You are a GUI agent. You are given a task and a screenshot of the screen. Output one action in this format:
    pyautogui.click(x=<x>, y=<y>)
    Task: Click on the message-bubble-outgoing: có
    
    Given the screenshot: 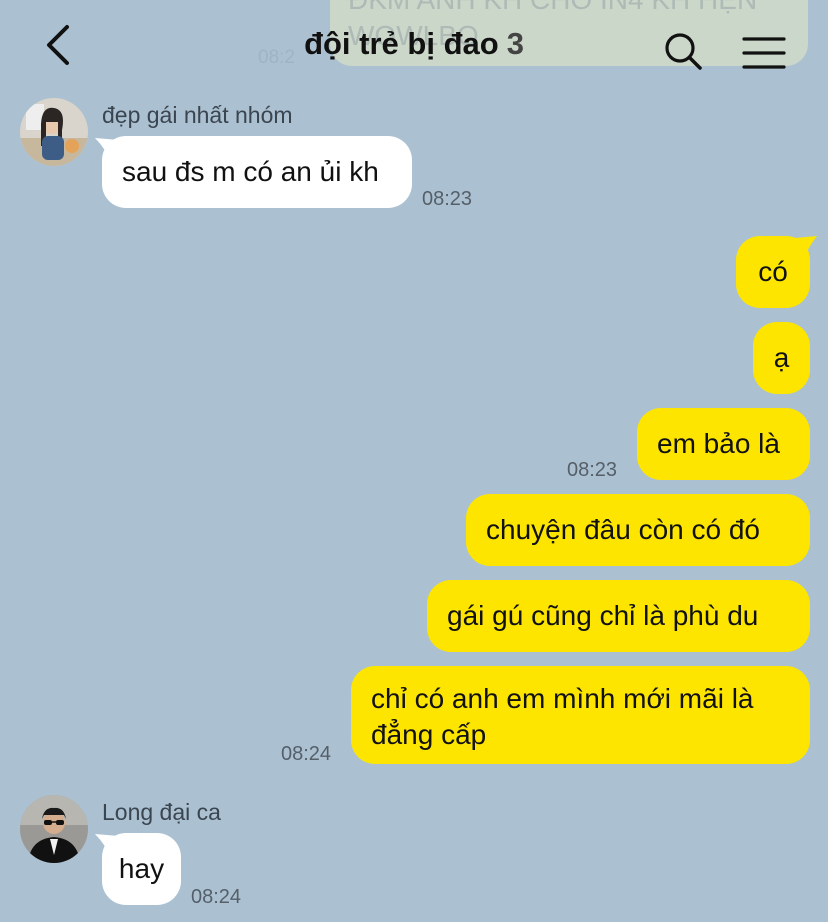 What is the action you would take?
    pyautogui.click(x=773, y=272)
    